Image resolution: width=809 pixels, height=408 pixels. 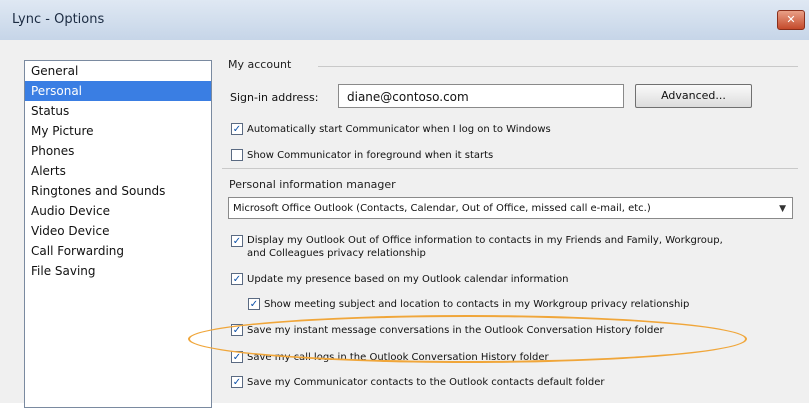 I want to click on pim-divider-top, so click(x=510, y=168).